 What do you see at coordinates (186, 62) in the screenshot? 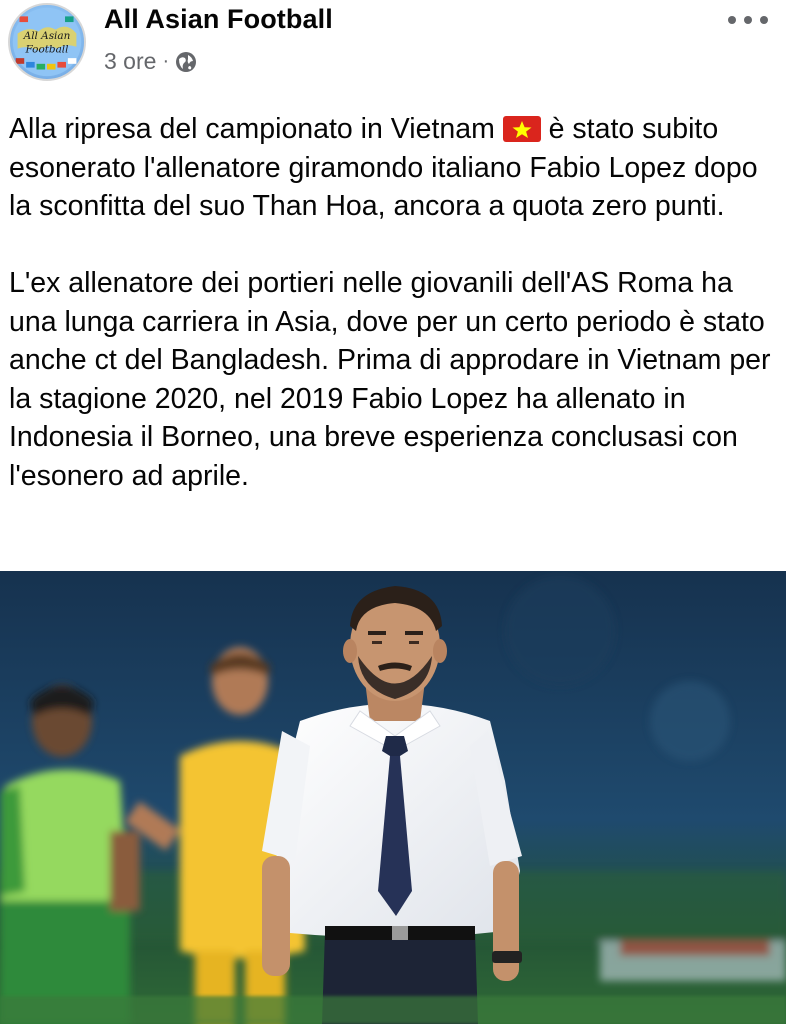
I see `globe-icon` at bounding box center [186, 62].